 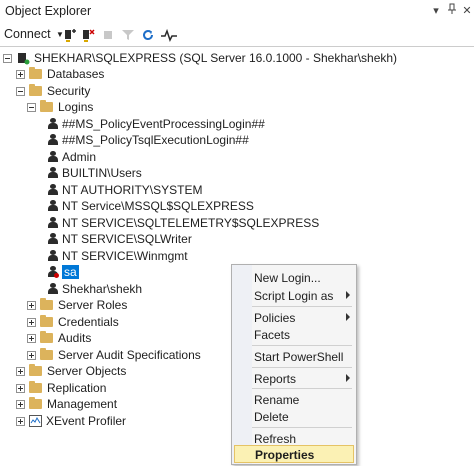 What do you see at coordinates (294, 416) in the screenshot?
I see `menu-item-delete: Delete` at bounding box center [294, 416].